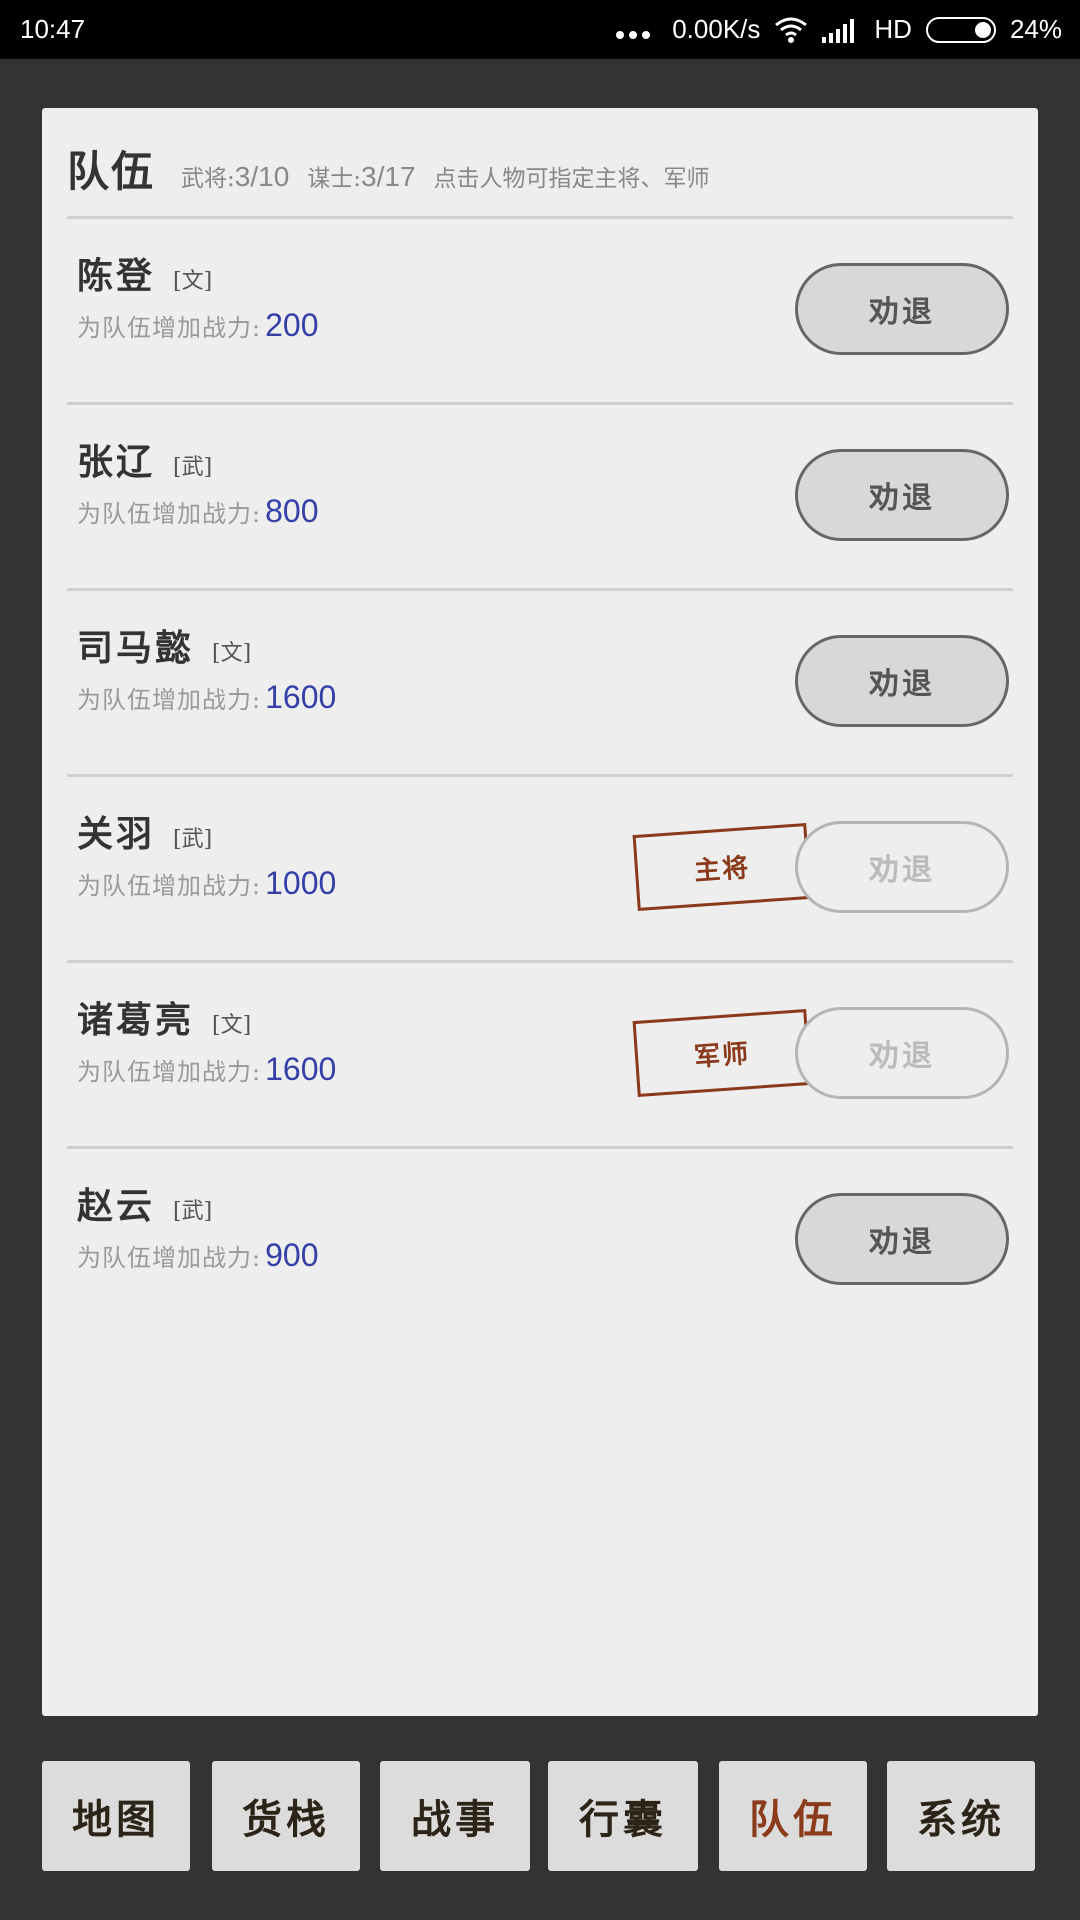  What do you see at coordinates (53, 29) in the screenshot?
I see `status-time: 10:47` at bounding box center [53, 29].